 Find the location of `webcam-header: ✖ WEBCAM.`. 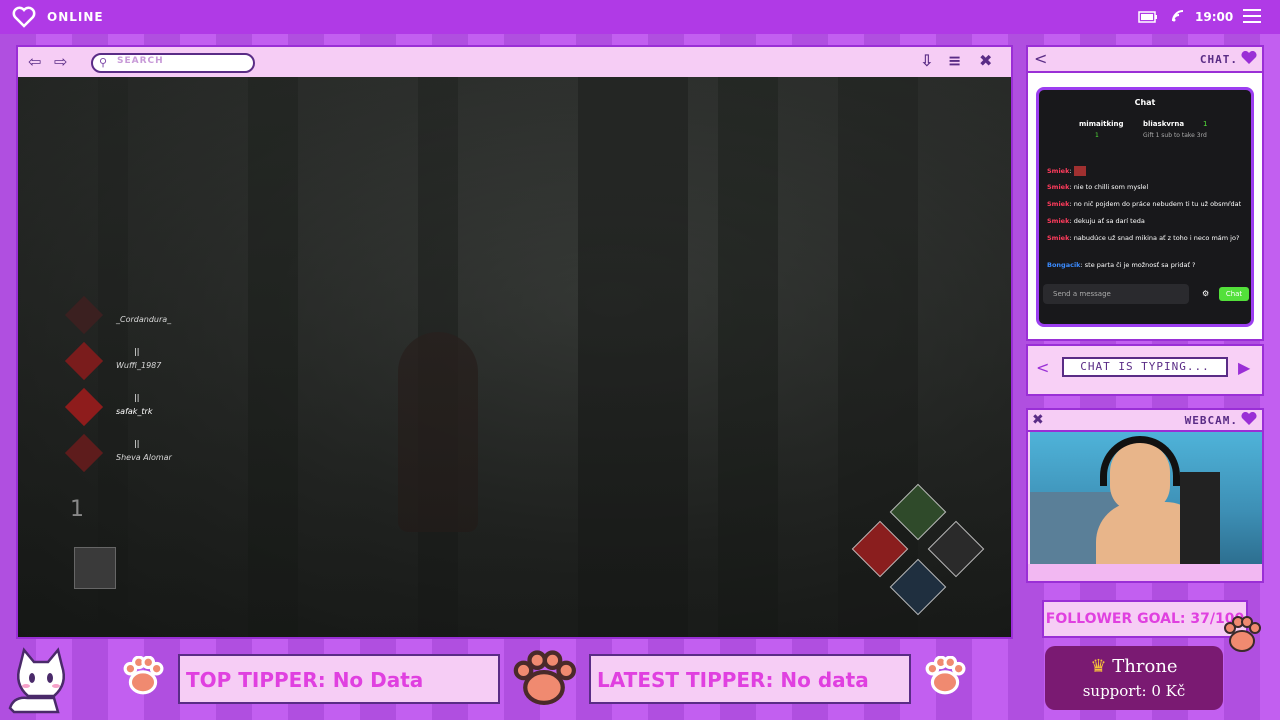

webcam-header: ✖ WEBCAM. is located at coordinates (1145, 421).